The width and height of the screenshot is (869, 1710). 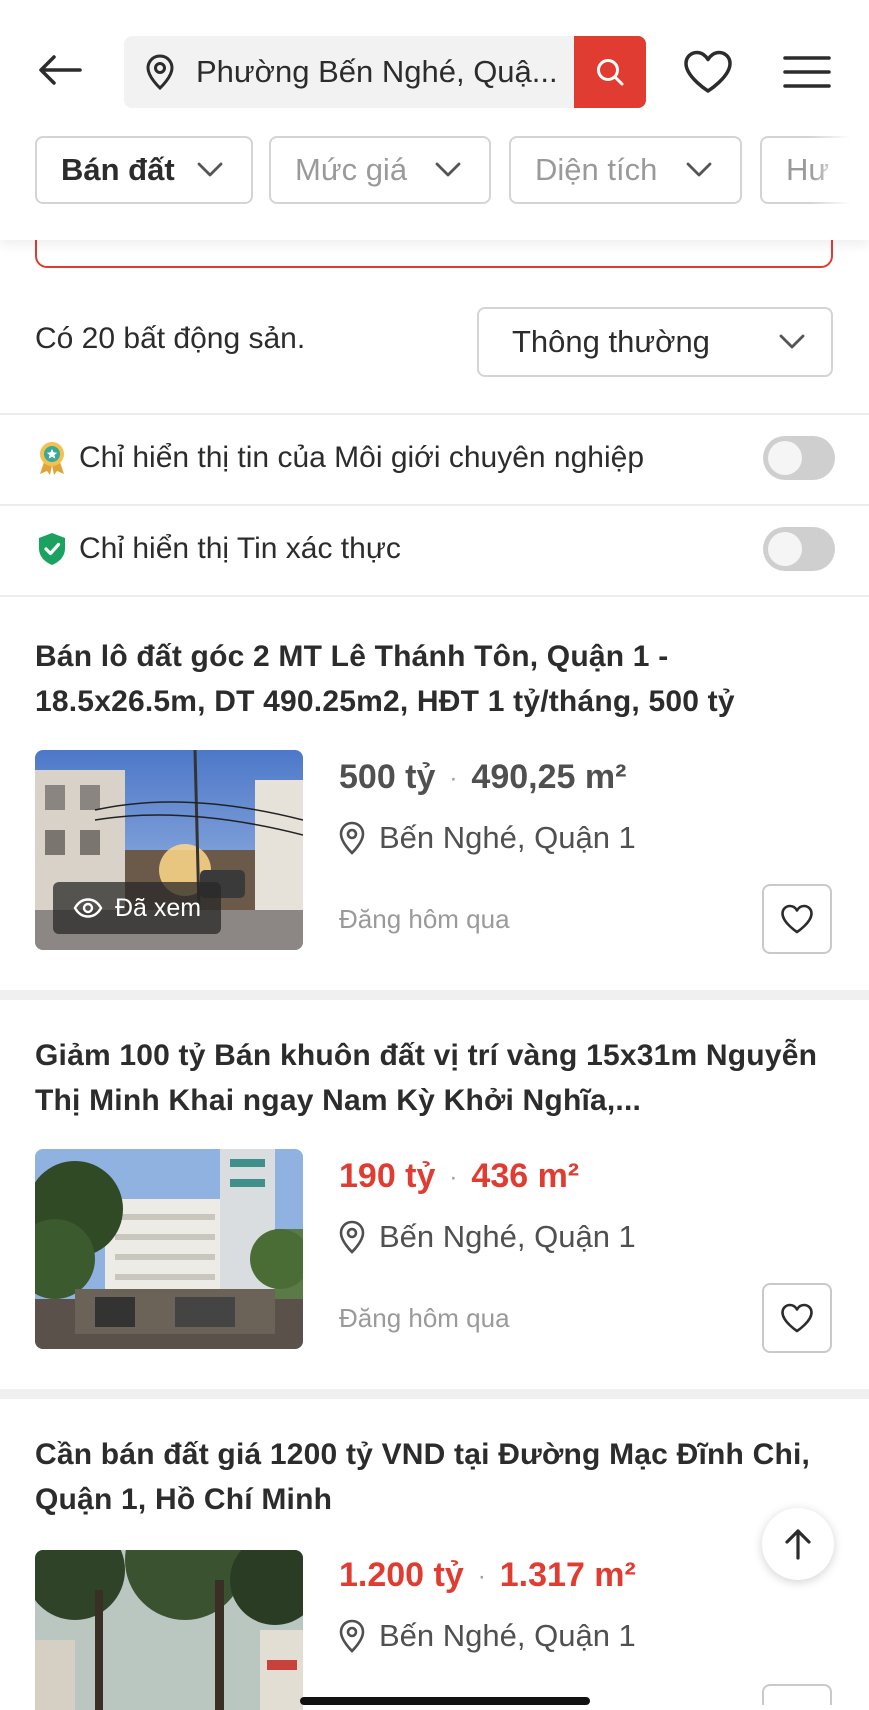 What do you see at coordinates (401, 1575) in the screenshot?
I see `listing-price: 1.200 tỷ` at bounding box center [401, 1575].